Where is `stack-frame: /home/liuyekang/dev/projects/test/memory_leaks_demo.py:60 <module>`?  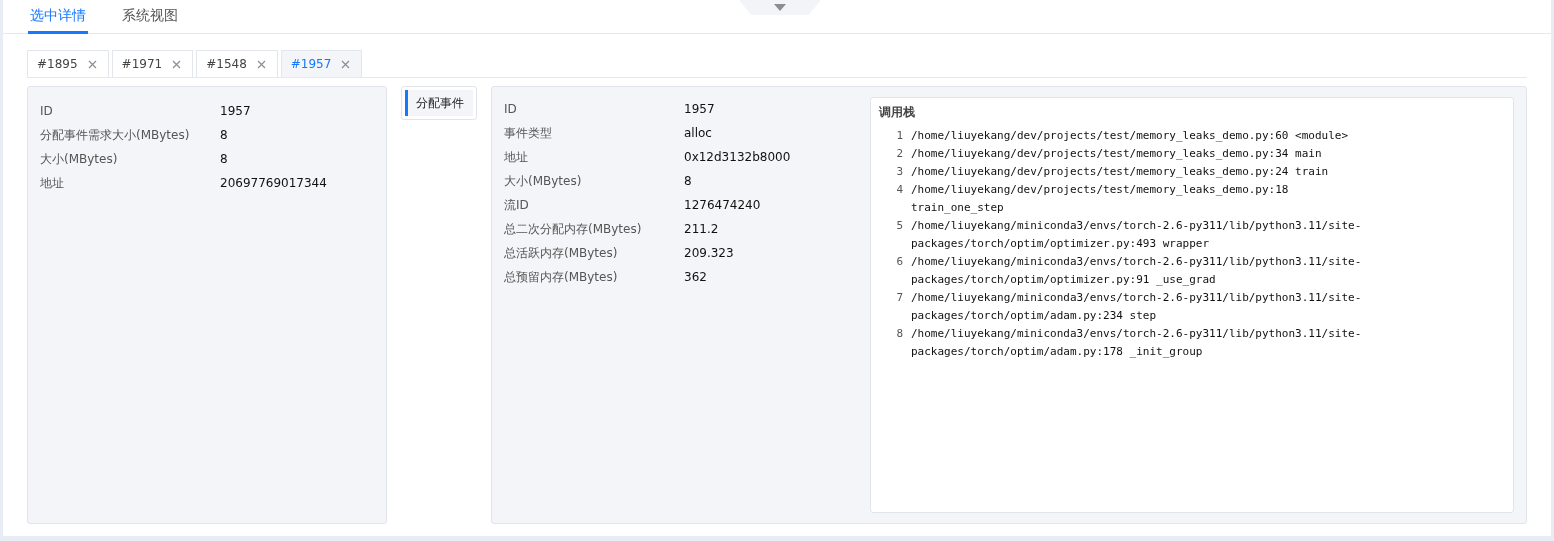 stack-frame: /home/liuyekang/dev/projects/test/memory_leaks_demo.py:60 <module> is located at coordinates (1143, 136).